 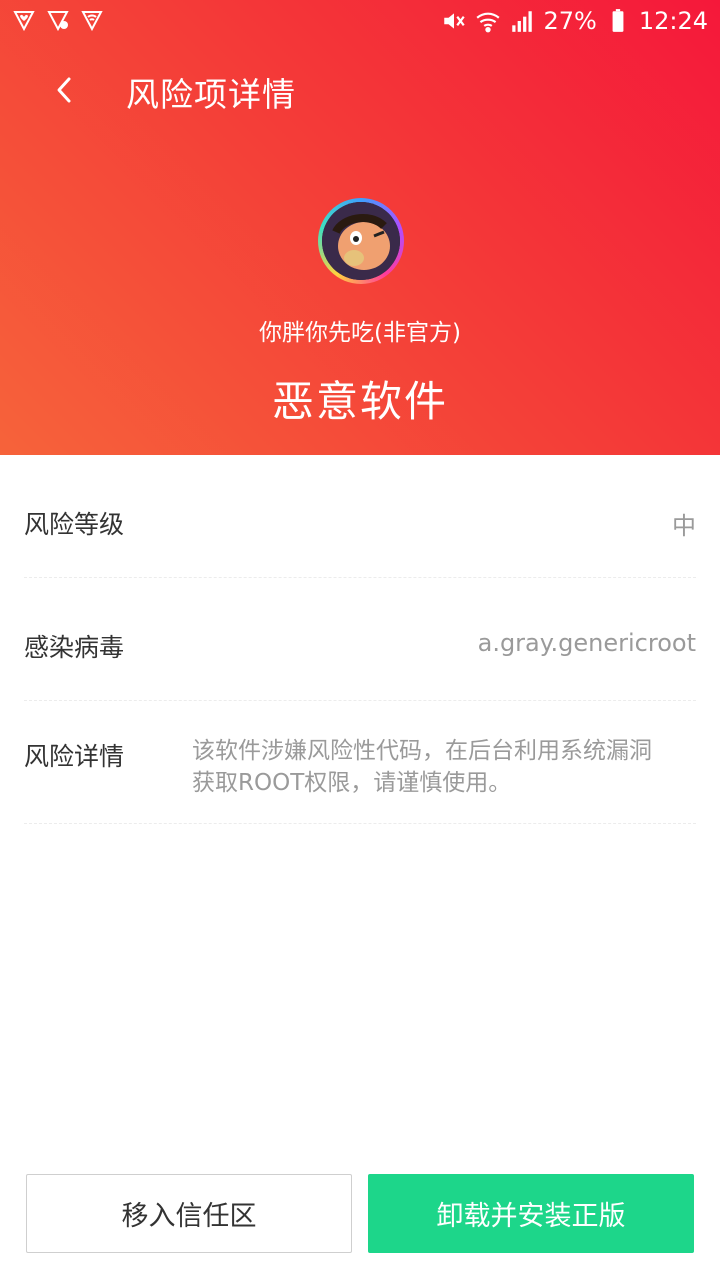 I want to click on risk-detail-line-1: 该软件涉嫌风险性代码，在后台利用系统漏洞, so click(x=422, y=751).